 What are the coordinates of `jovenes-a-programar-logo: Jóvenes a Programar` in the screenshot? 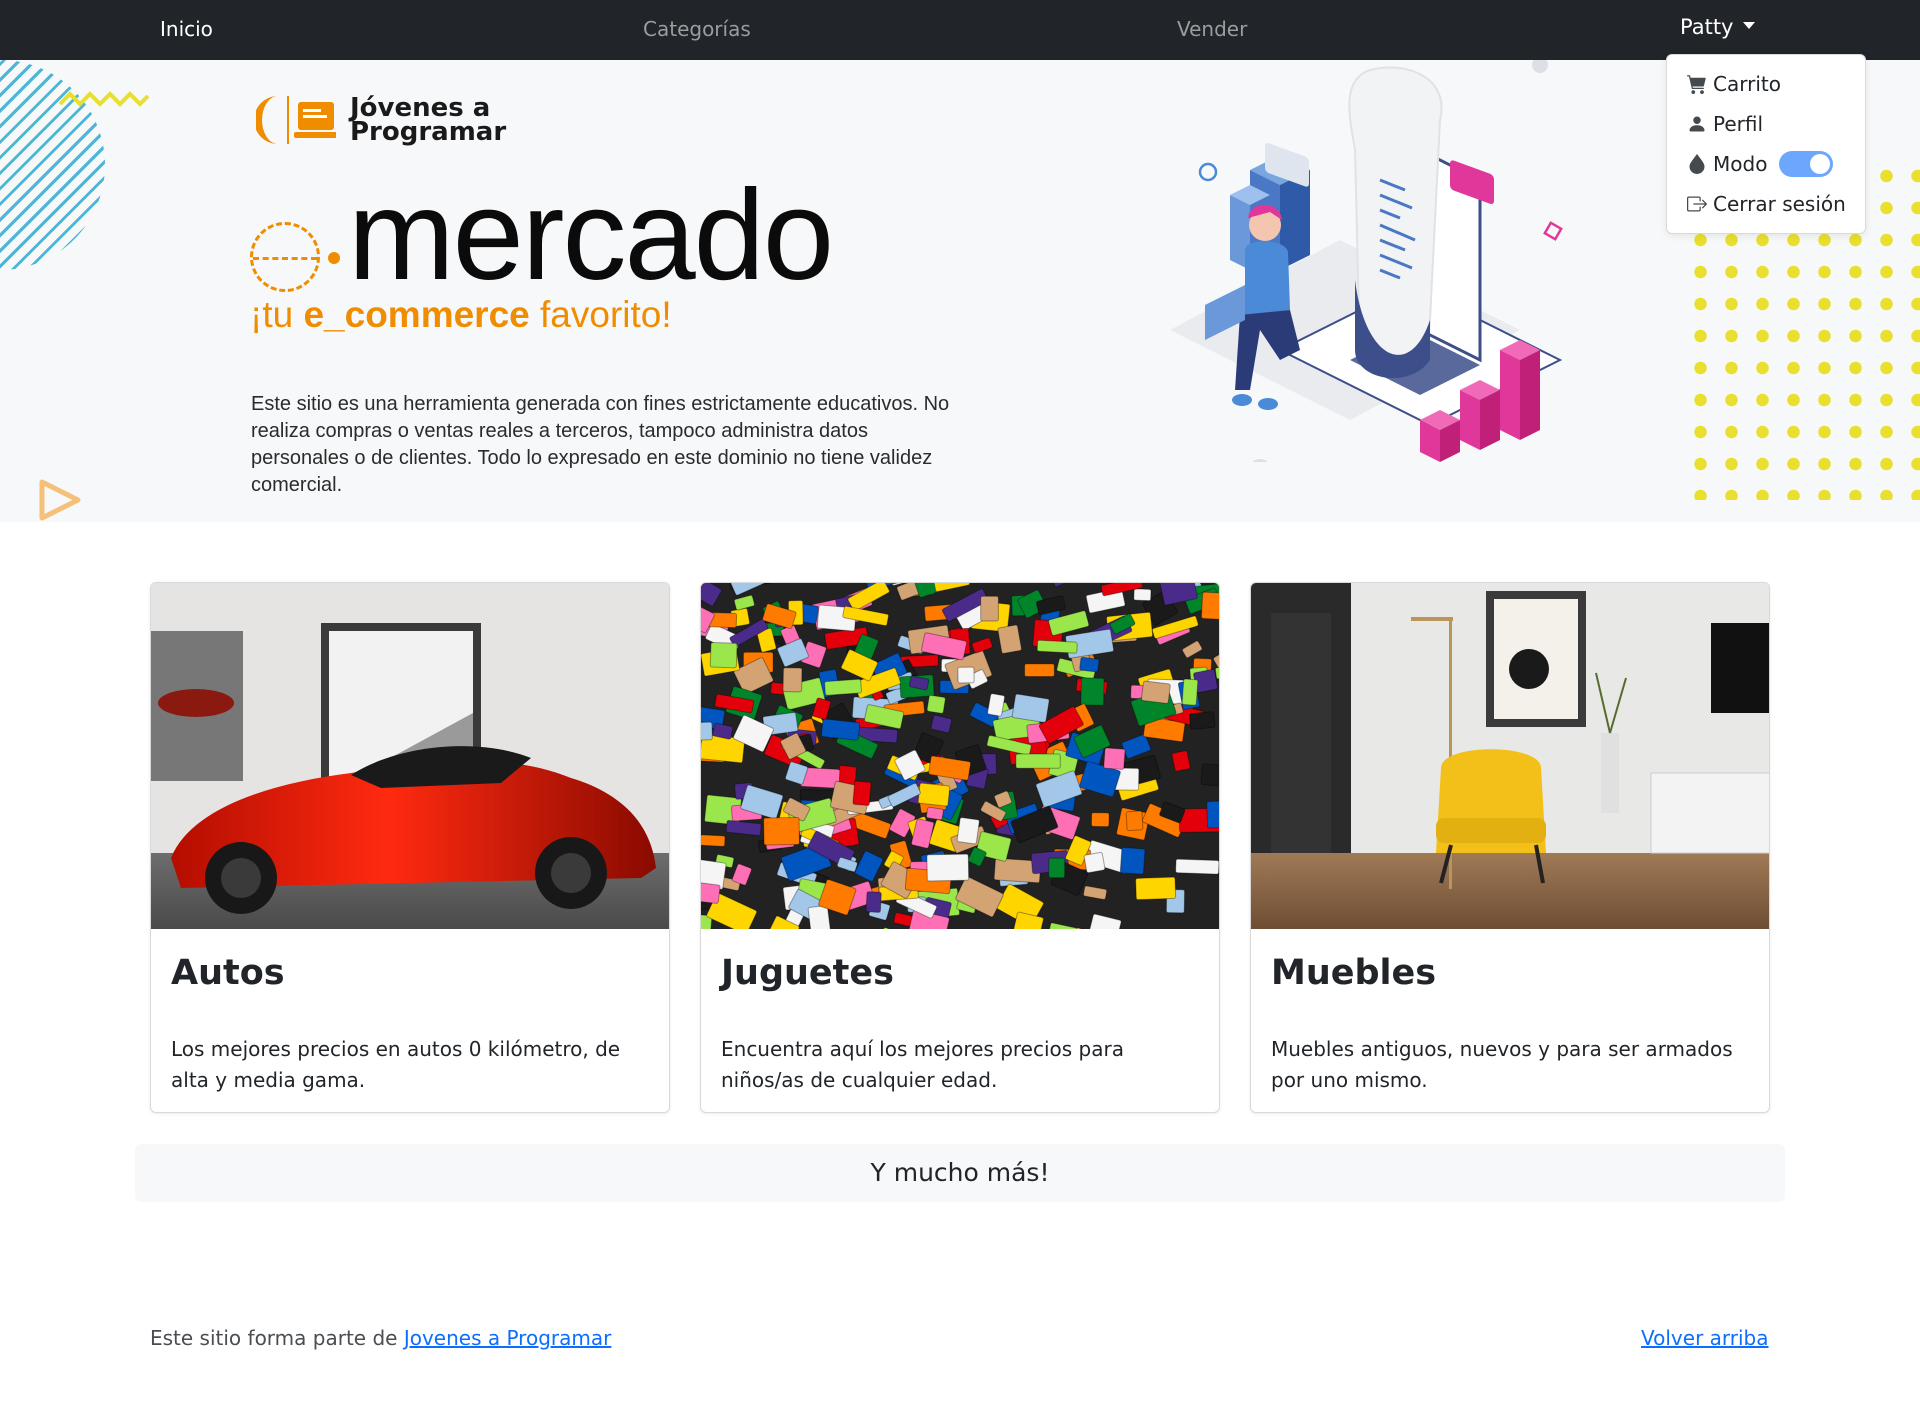 It's located at (381, 120).